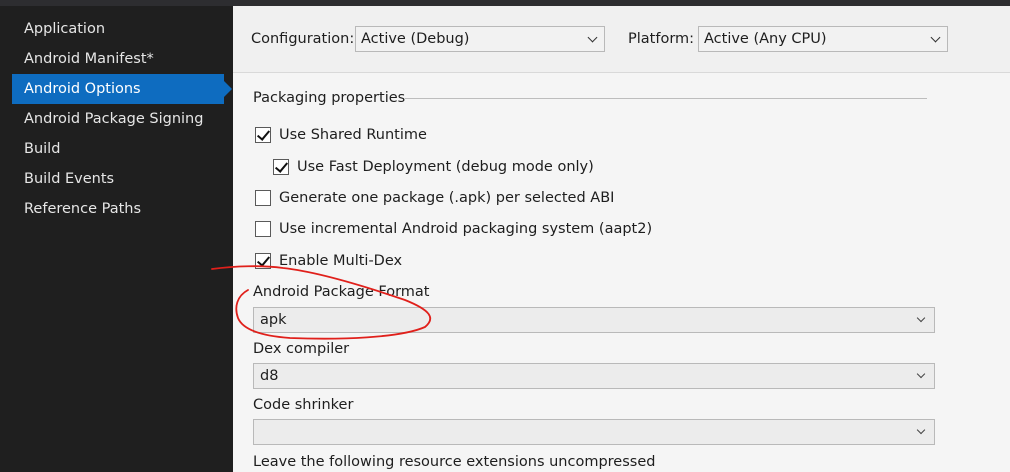  Describe the element at coordinates (594, 432) in the screenshot. I see `code-shrinker-select` at that location.